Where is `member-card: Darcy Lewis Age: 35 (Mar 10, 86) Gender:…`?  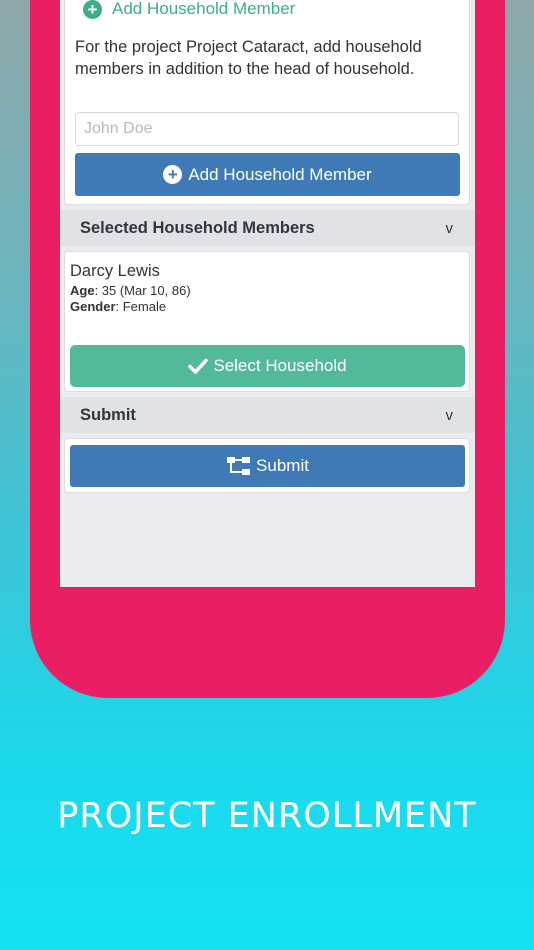
member-card: Darcy Lewis Age: 35 (Mar 10, 86) Gender:… is located at coordinates (267, 321).